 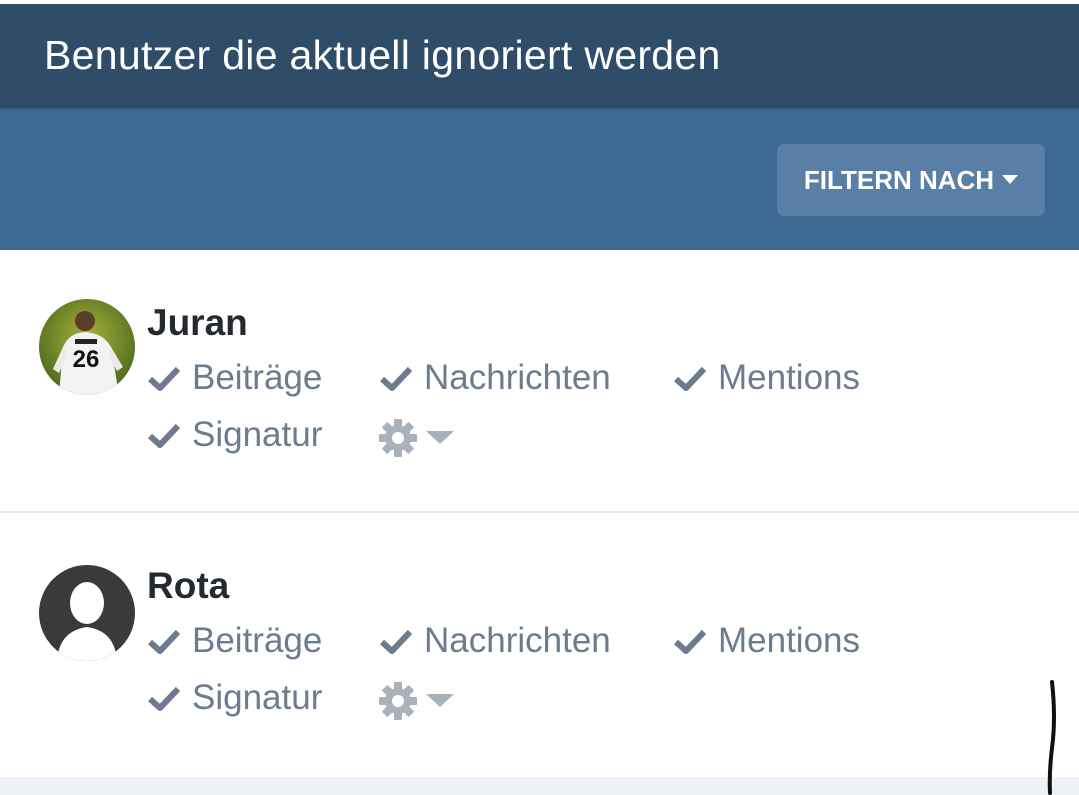 I want to click on default-avatar-image, so click(x=87, y=613).